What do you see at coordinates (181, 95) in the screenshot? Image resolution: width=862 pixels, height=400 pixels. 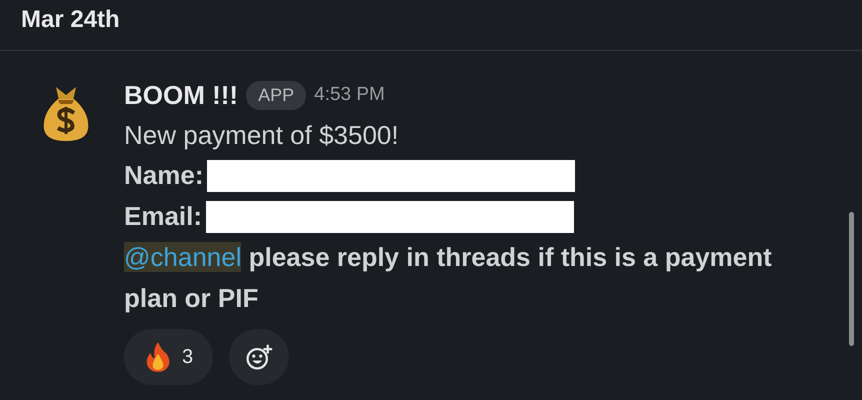 I see `sender-name: BOOM !!!` at bounding box center [181, 95].